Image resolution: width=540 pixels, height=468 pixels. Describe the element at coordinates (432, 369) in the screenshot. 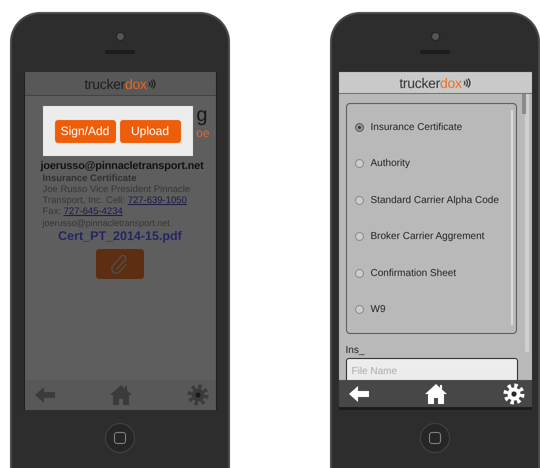

I see `file-name-field: File Name` at that location.